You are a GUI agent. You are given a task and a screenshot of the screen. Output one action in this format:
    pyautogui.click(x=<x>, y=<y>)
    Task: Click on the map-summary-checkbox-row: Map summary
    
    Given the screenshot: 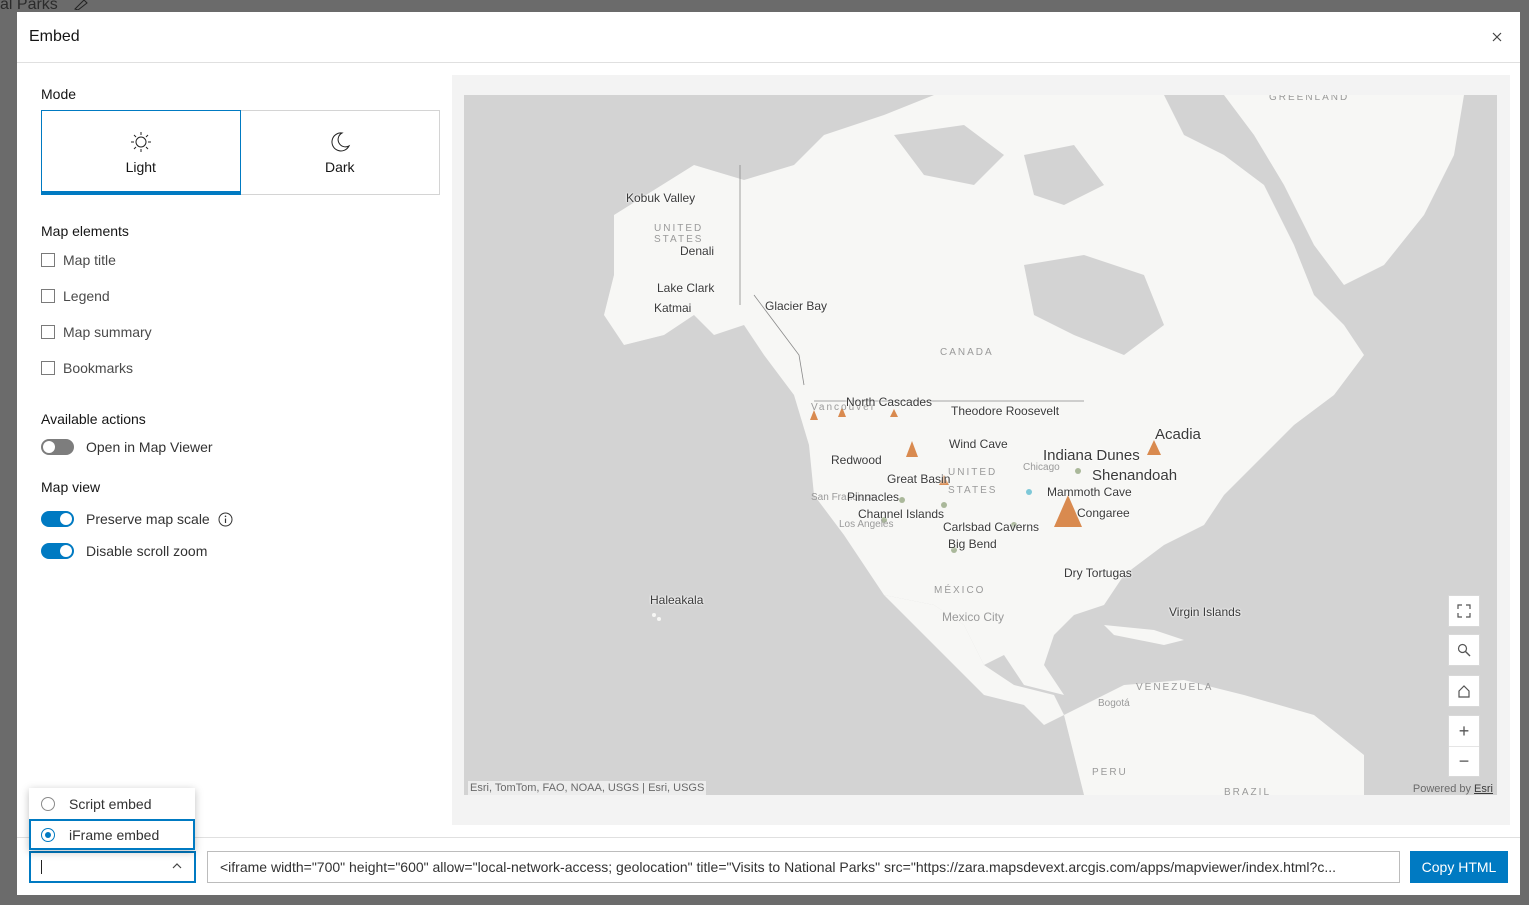 What is the action you would take?
    pyautogui.click(x=96, y=332)
    